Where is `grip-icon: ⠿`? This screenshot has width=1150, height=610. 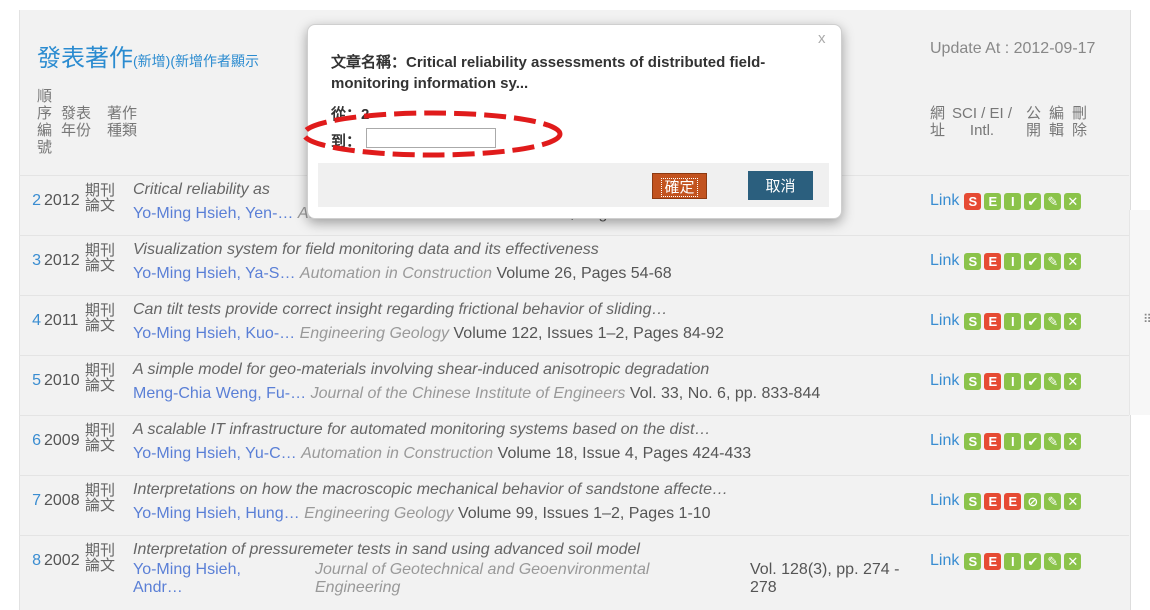 grip-icon: ⠿ is located at coordinates (1146, 319).